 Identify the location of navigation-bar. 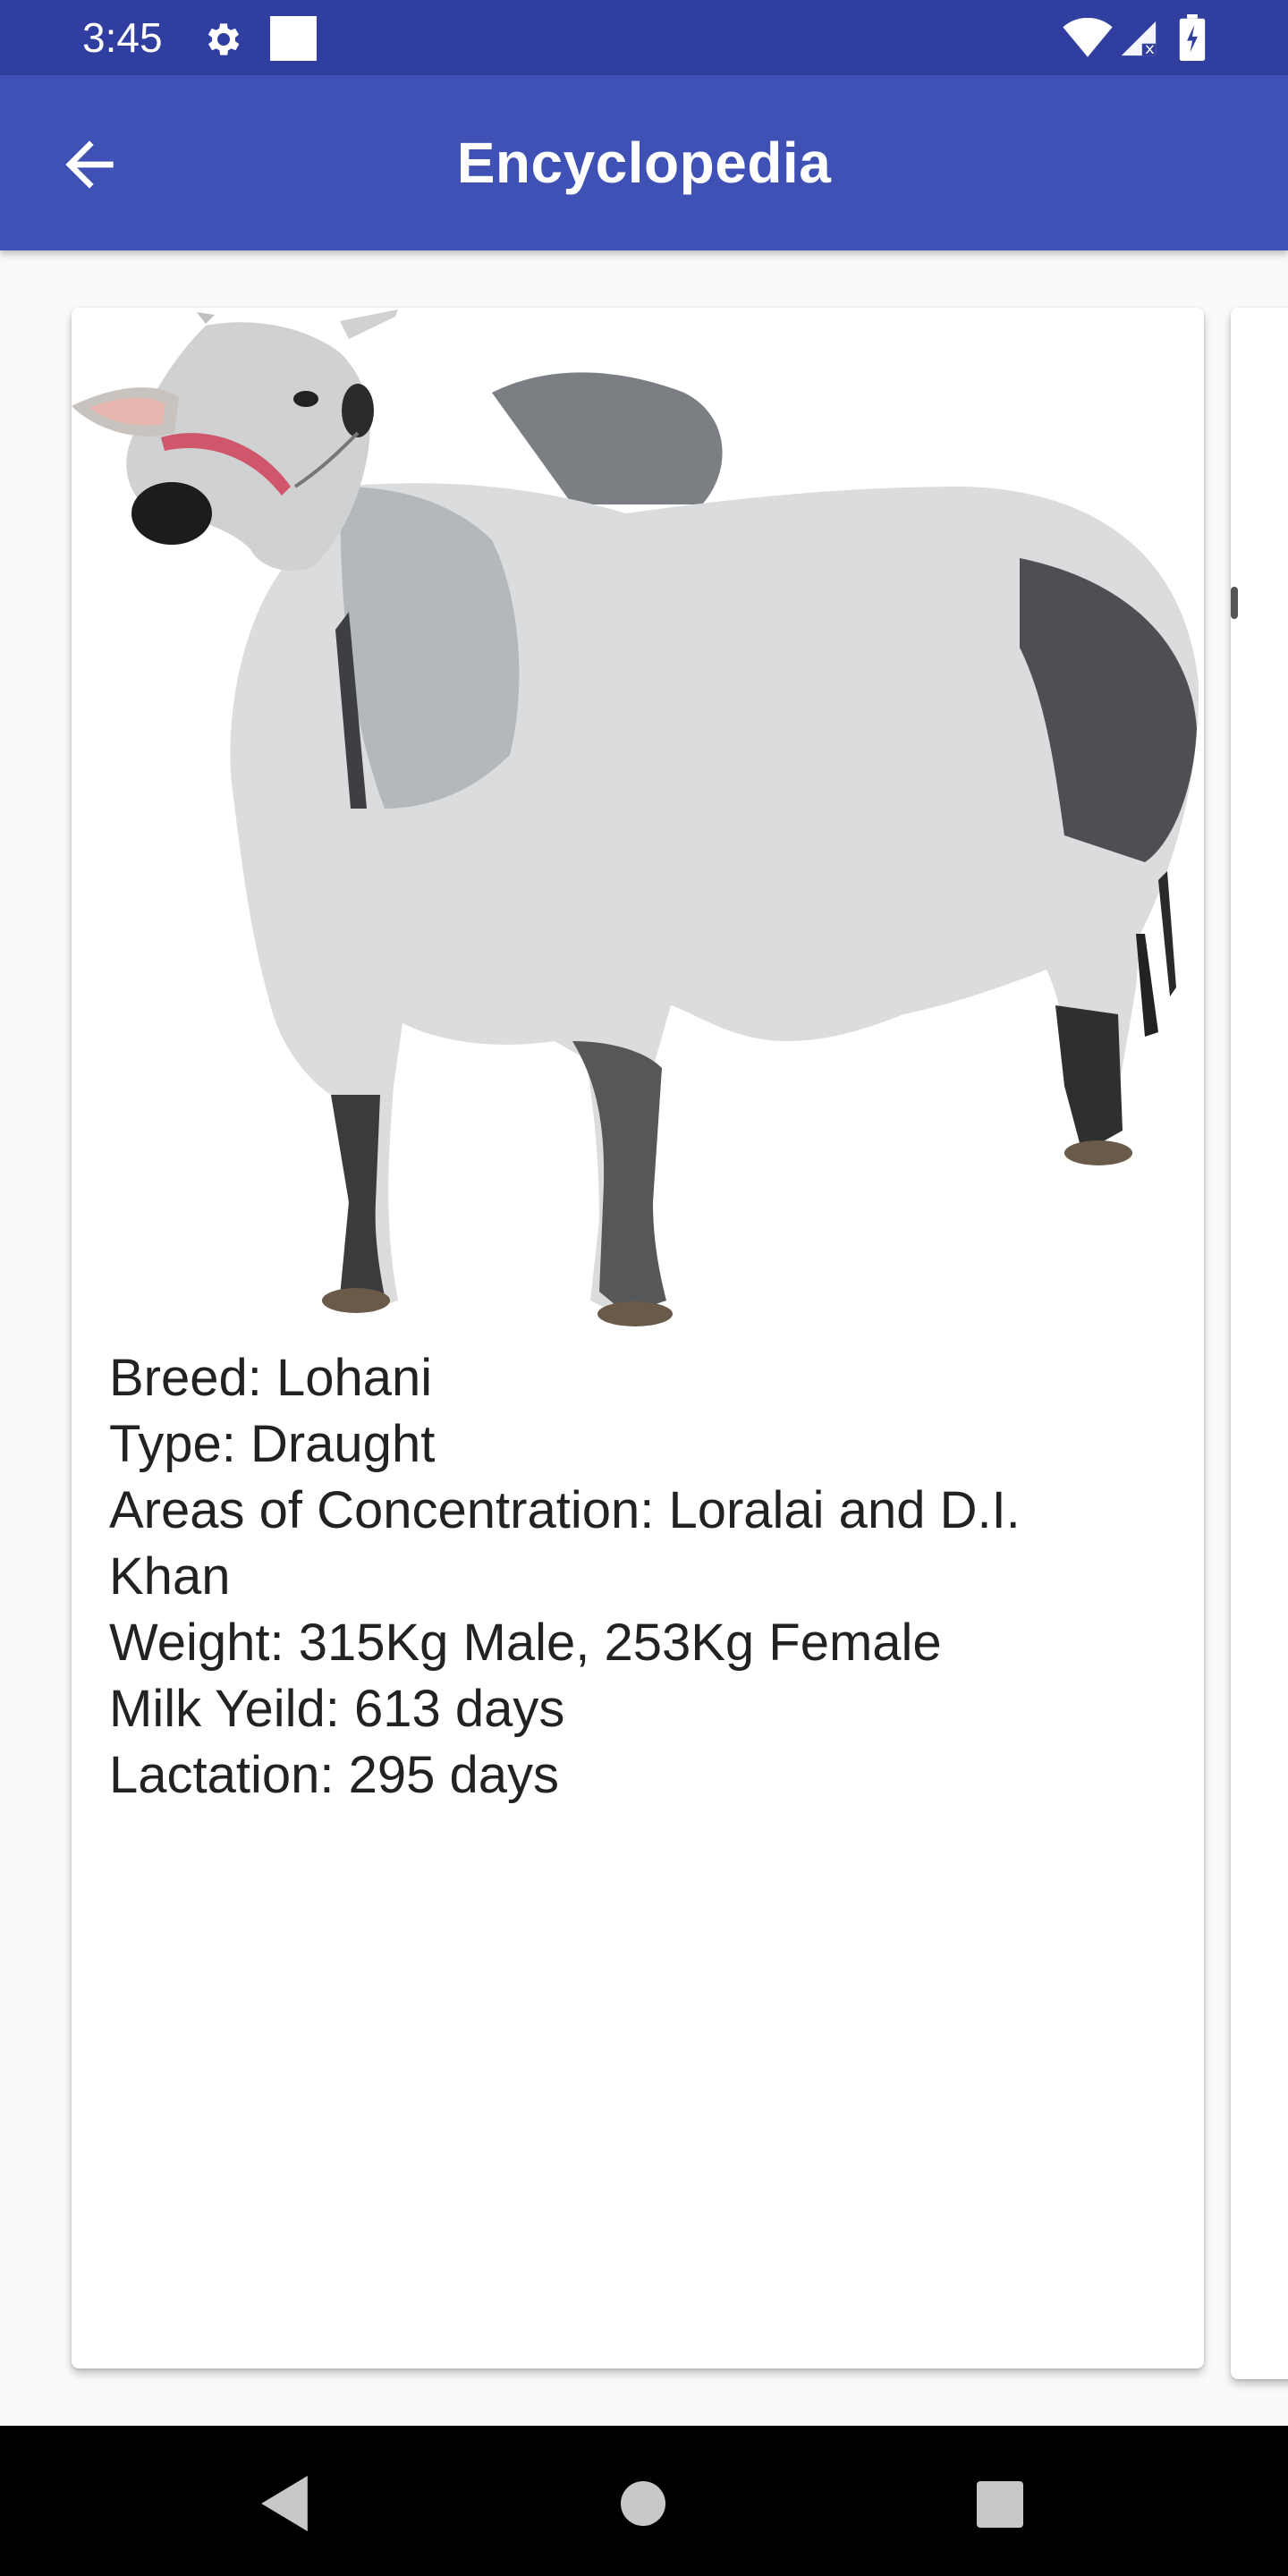
(644, 2501).